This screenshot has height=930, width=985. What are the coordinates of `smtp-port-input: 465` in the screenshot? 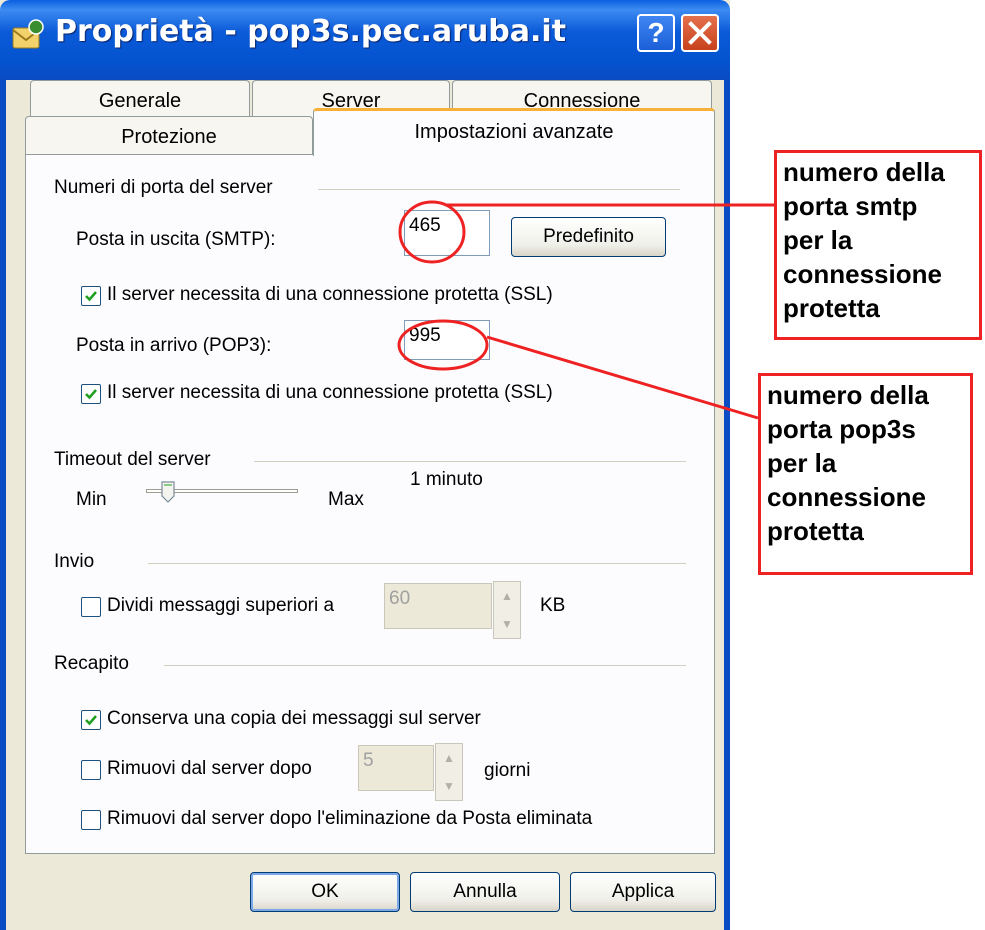 It's located at (447, 233).